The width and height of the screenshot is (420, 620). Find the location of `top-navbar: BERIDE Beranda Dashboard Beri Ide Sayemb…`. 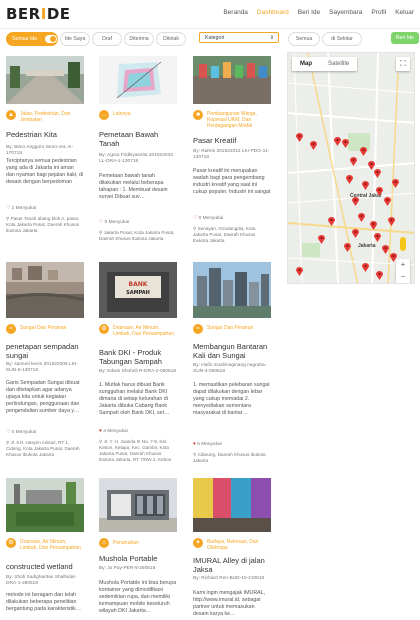

top-navbar: BERIDE Beranda Dashboard Beri Ide Sayemb… is located at coordinates (210, 14).